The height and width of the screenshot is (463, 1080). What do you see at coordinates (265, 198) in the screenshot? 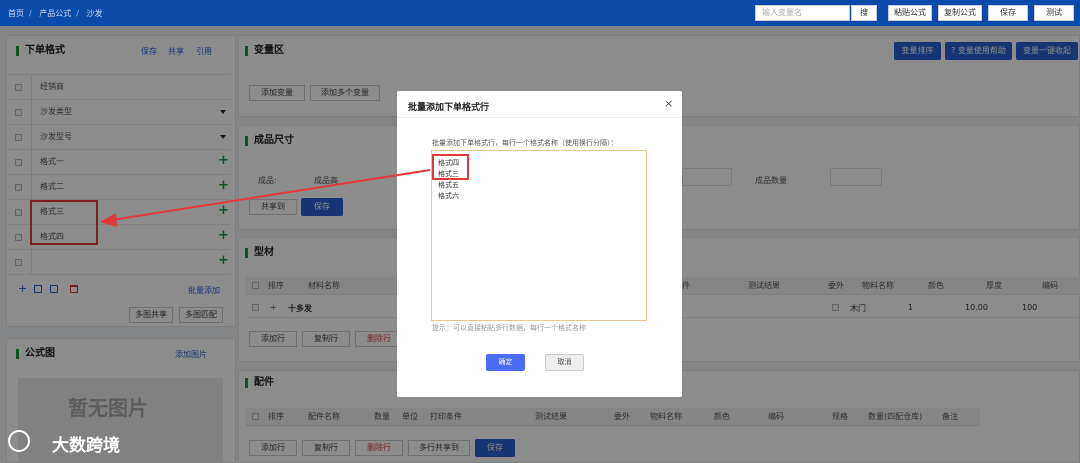
I see `annotation-arrow-icon` at bounding box center [265, 198].